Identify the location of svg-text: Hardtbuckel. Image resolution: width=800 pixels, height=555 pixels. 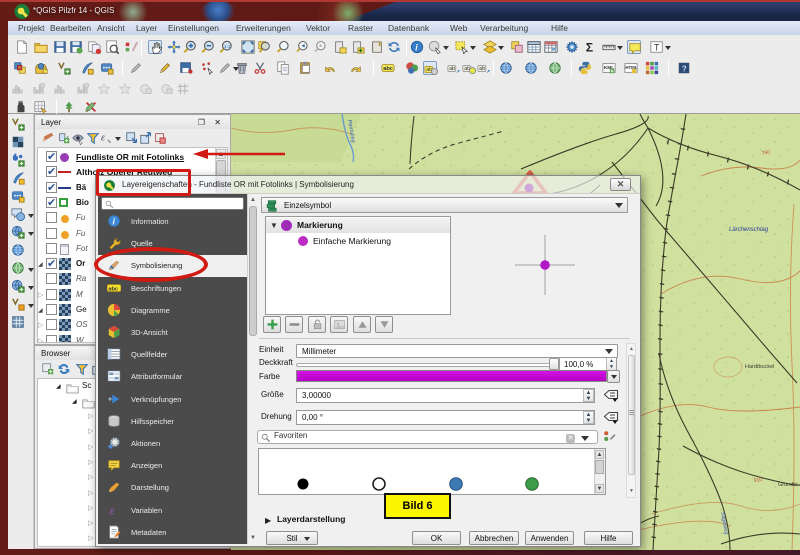
(759, 367).